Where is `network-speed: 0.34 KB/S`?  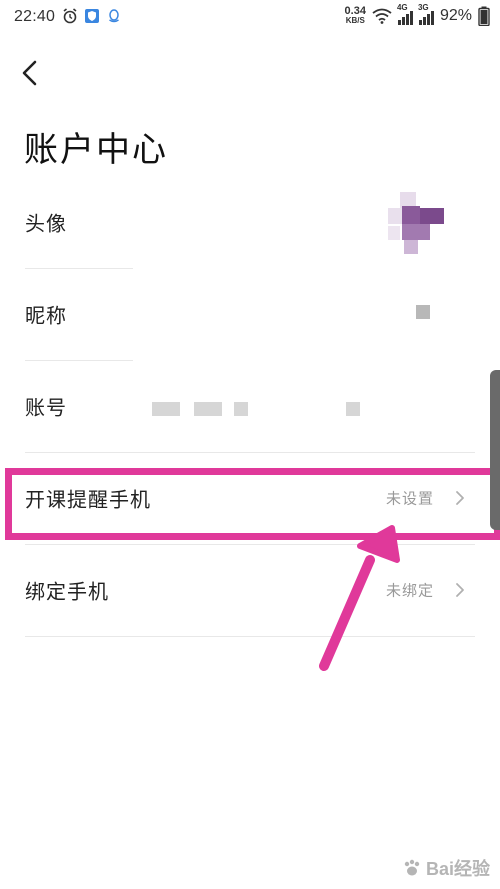
network-speed: 0.34 KB/S is located at coordinates (355, 16).